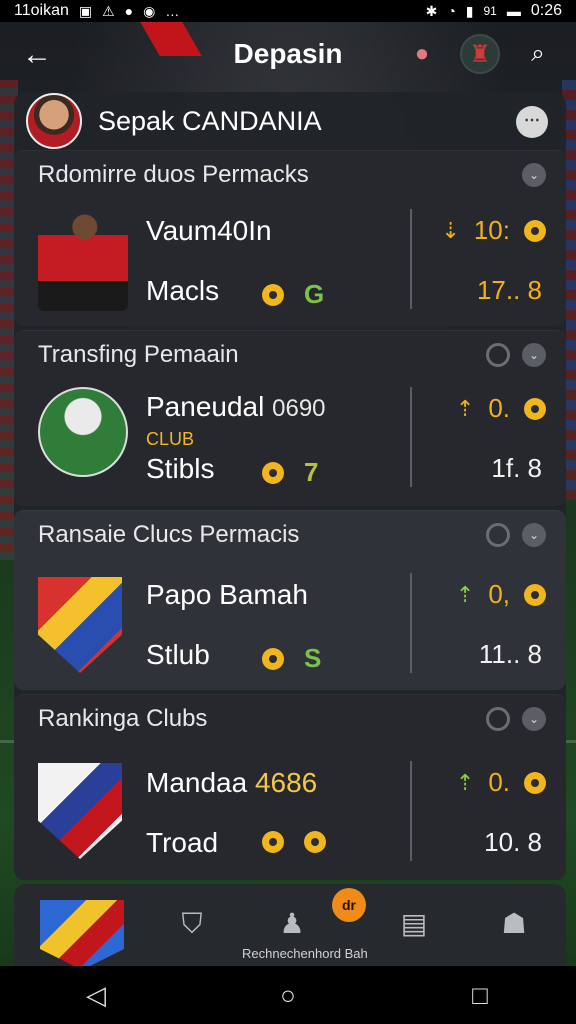 The image size is (576, 1024). Describe the element at coordinates (499, 594) in the screenshot. I see `score-top: 0,` at that location.